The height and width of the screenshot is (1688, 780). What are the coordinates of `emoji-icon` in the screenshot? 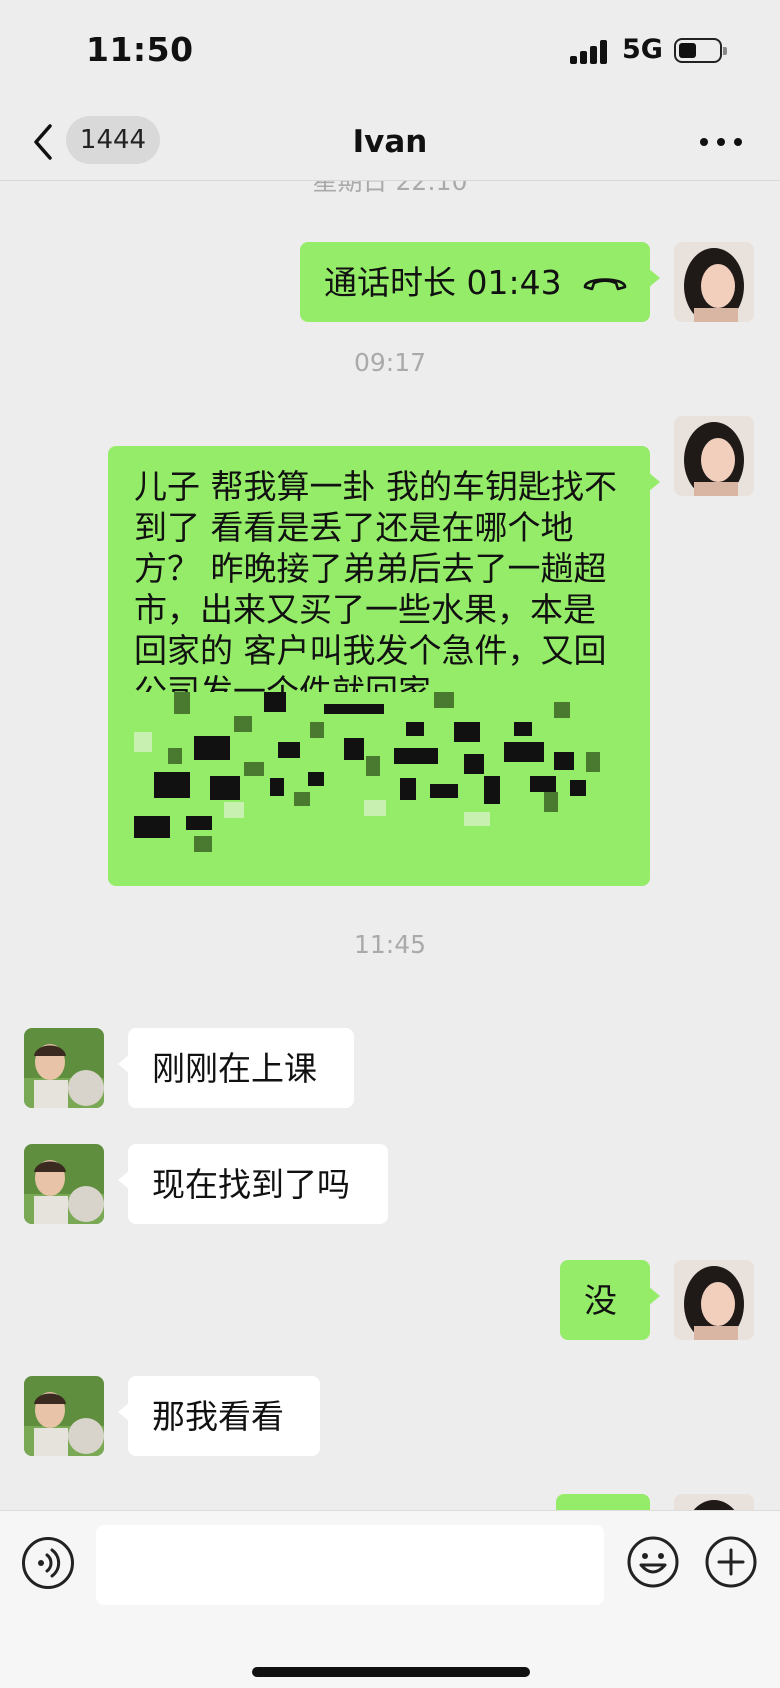 It's located at (653, 1562).